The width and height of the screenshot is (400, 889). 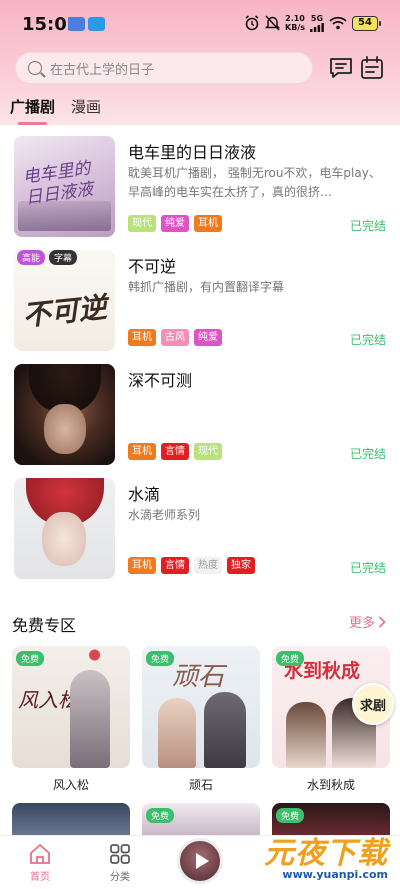 I want to click on drama-cover: 不可逆, so click(x=64, y=300).